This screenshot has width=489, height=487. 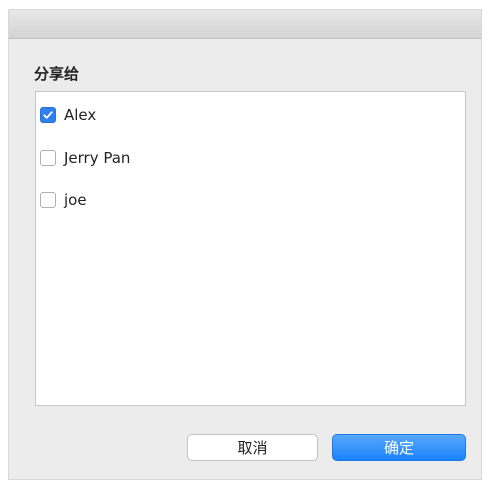 What do you see at coordinates (48, 200) in the screenshot?
I see `checkbox-joe` at bounding box center [48, 200].